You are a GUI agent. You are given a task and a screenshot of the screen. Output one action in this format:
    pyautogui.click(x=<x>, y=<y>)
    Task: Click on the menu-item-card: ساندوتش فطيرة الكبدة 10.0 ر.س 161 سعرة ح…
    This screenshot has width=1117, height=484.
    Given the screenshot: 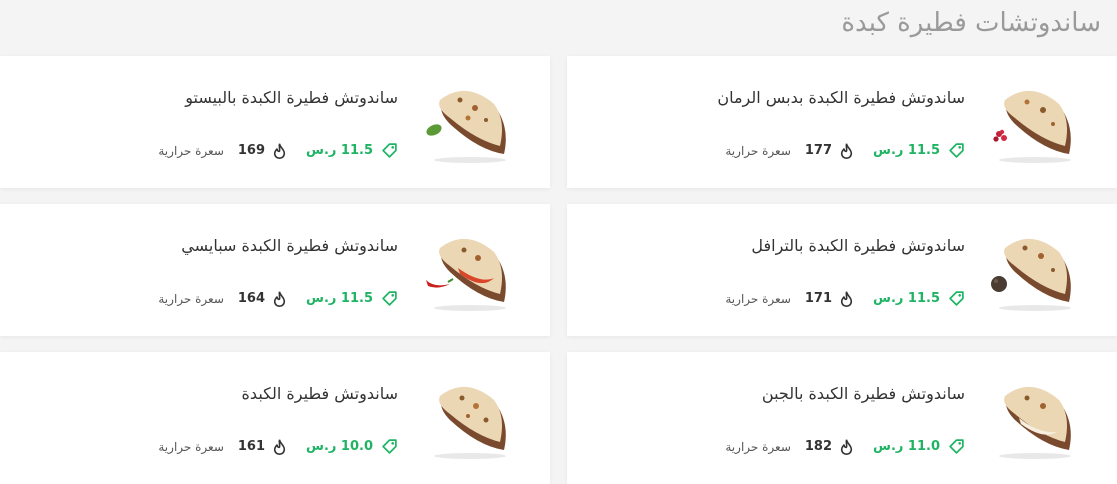 What is the action you would take?
    pyautogui.click(x=275, y=418)
    